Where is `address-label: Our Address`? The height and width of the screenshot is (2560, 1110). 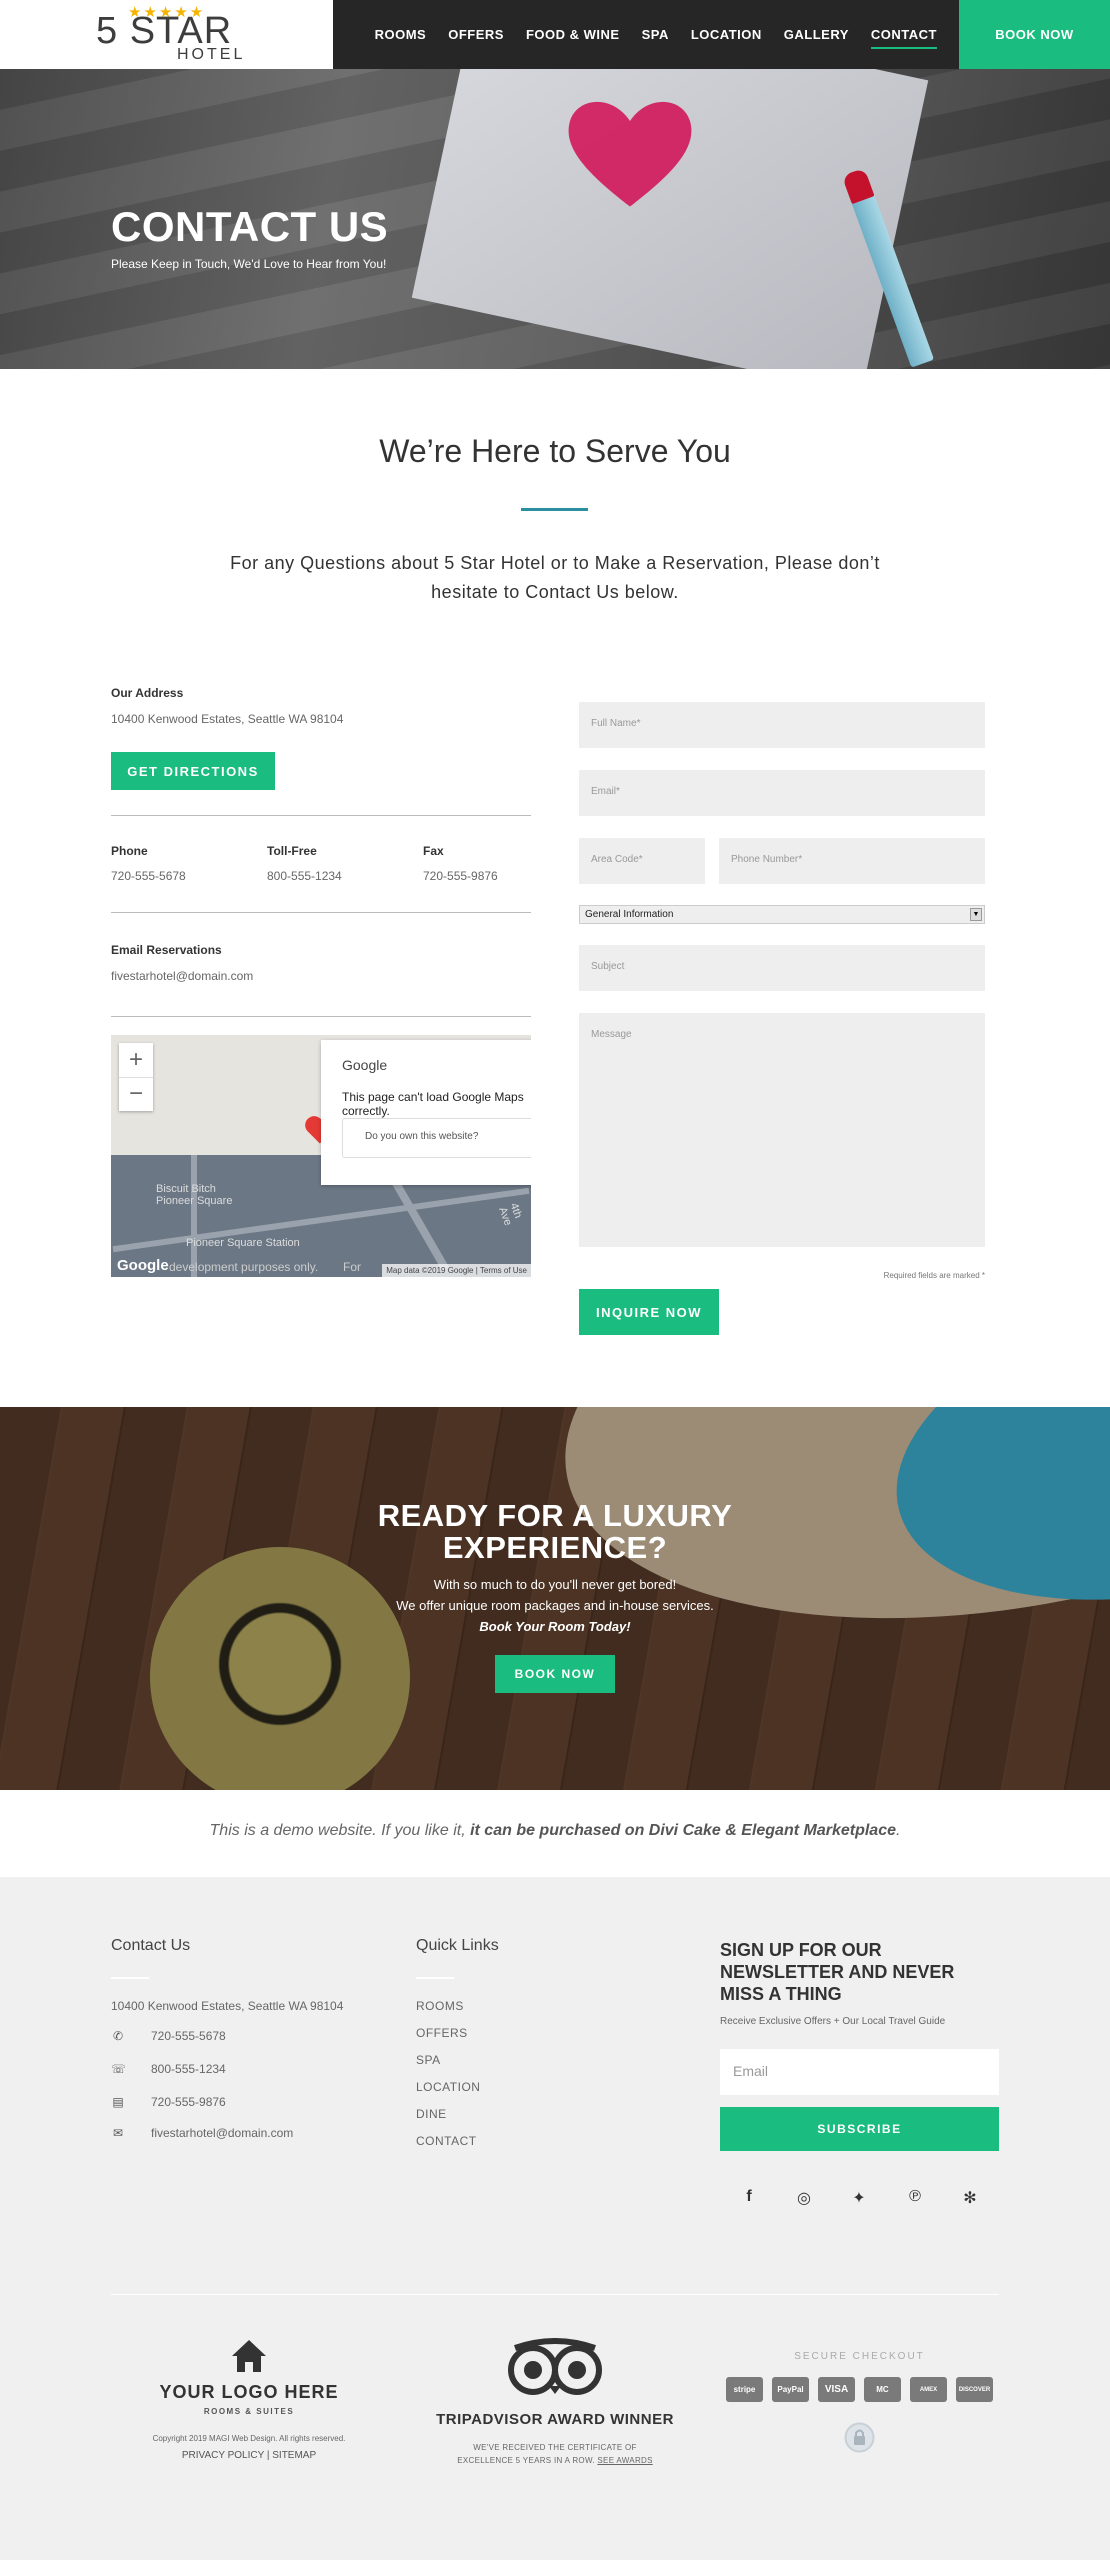
address-label: Our Address is located at coordinates (147, 693).